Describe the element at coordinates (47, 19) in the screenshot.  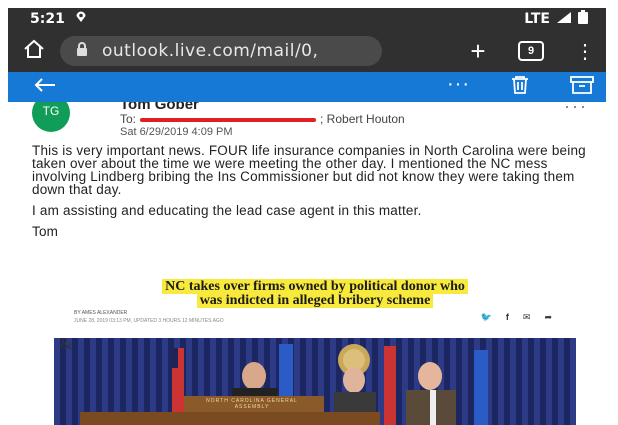
I see `status-time: 5:21` at that location.